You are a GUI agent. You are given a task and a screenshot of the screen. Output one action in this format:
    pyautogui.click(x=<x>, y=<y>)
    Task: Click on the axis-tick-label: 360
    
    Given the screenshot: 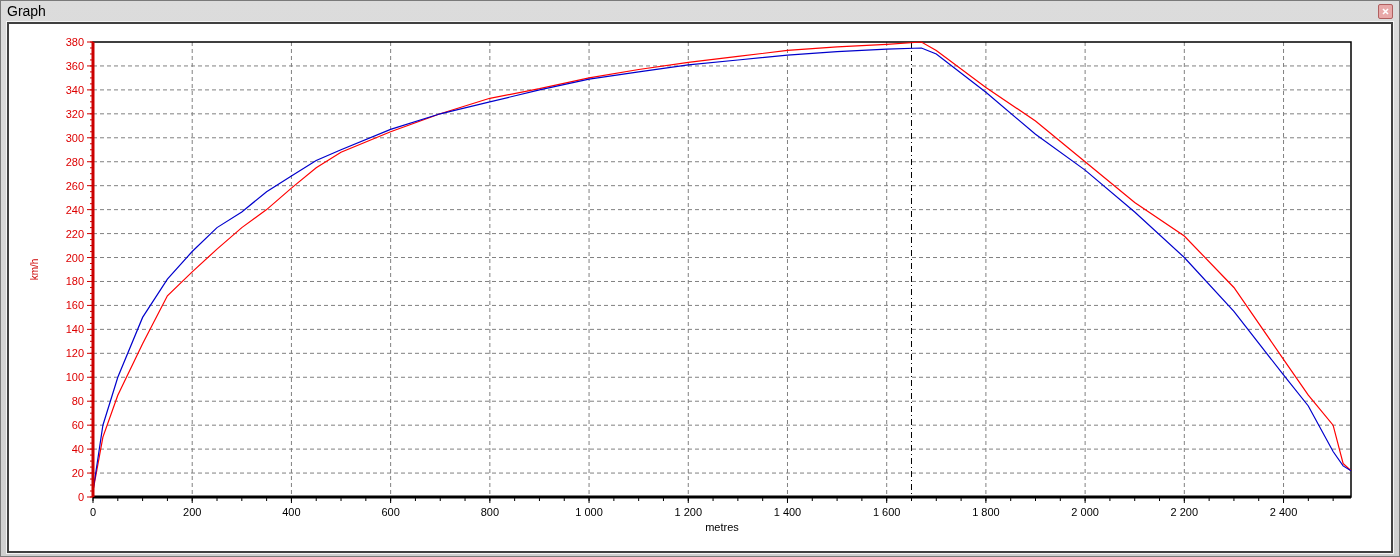 What is the action you would take?
    pyautogui.click(x=74, y=65)
    